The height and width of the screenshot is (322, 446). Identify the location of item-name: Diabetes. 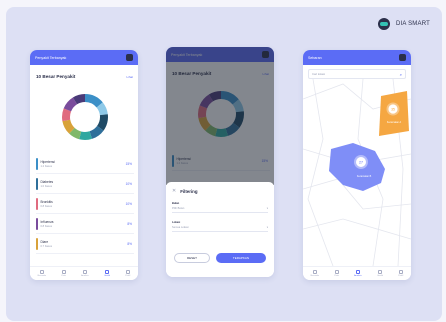
(47, 181).